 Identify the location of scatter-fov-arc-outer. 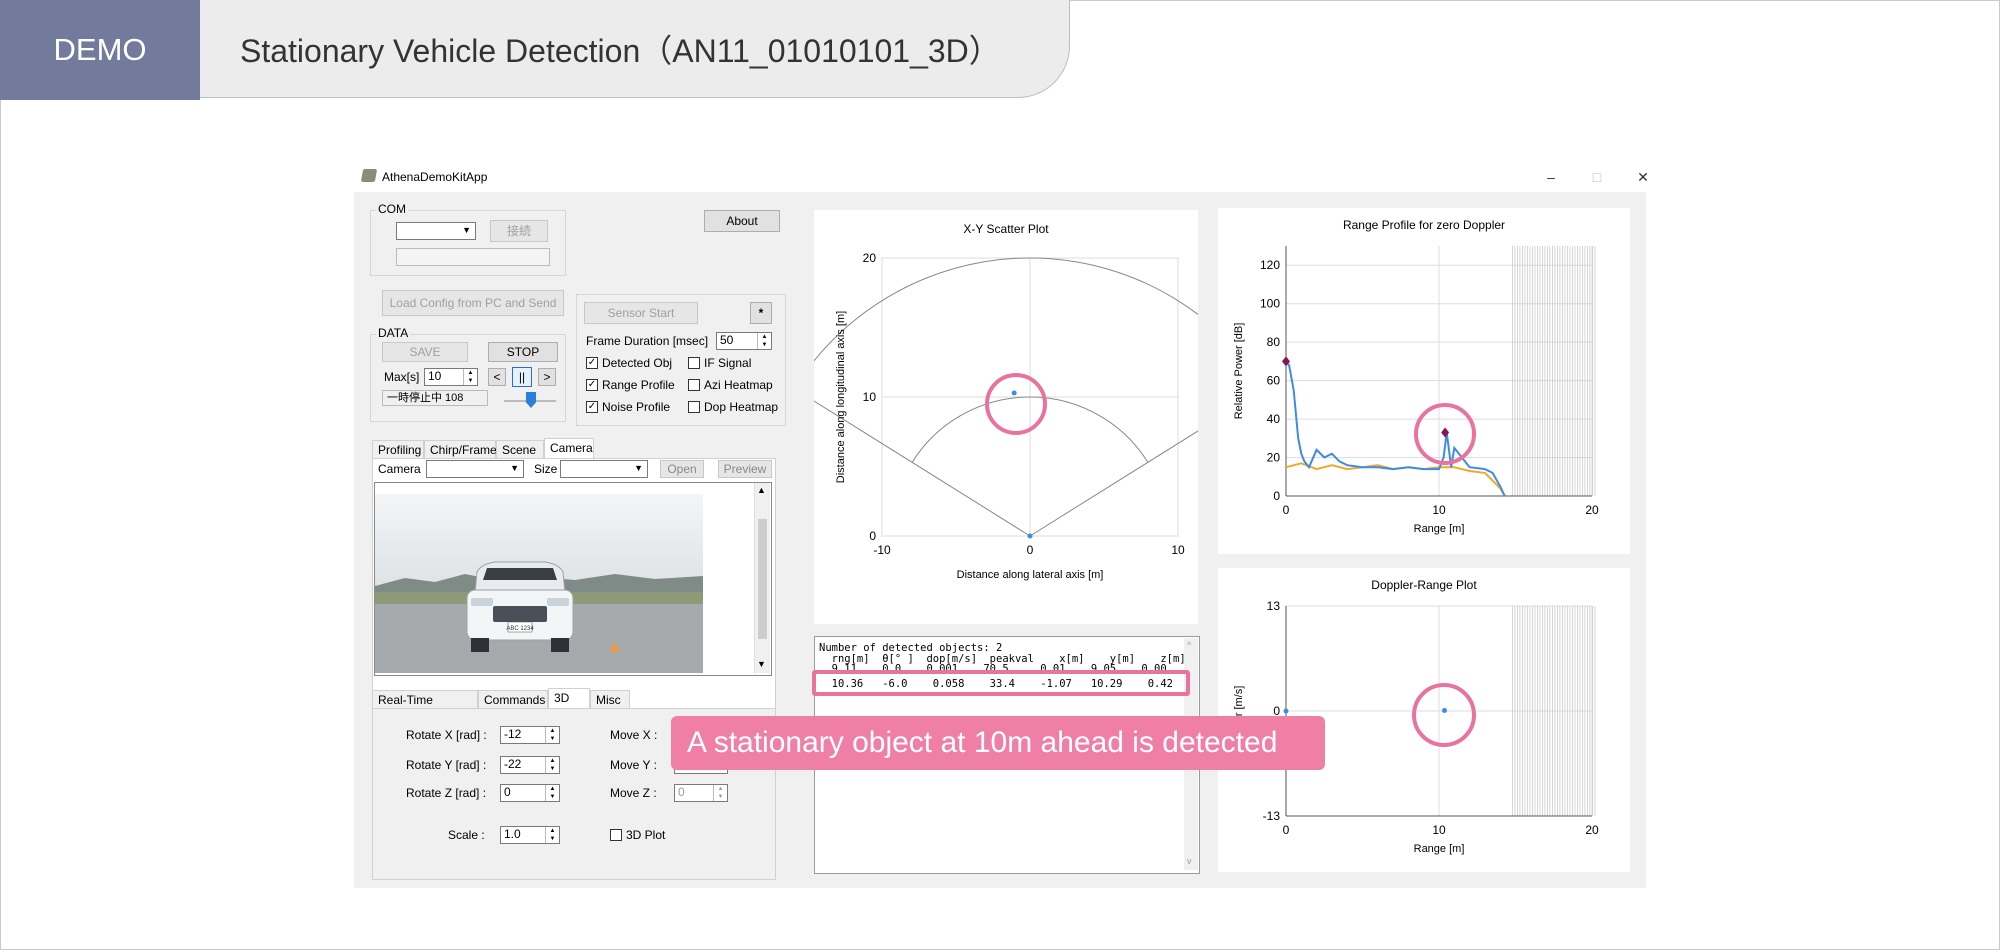
(1006, 309).